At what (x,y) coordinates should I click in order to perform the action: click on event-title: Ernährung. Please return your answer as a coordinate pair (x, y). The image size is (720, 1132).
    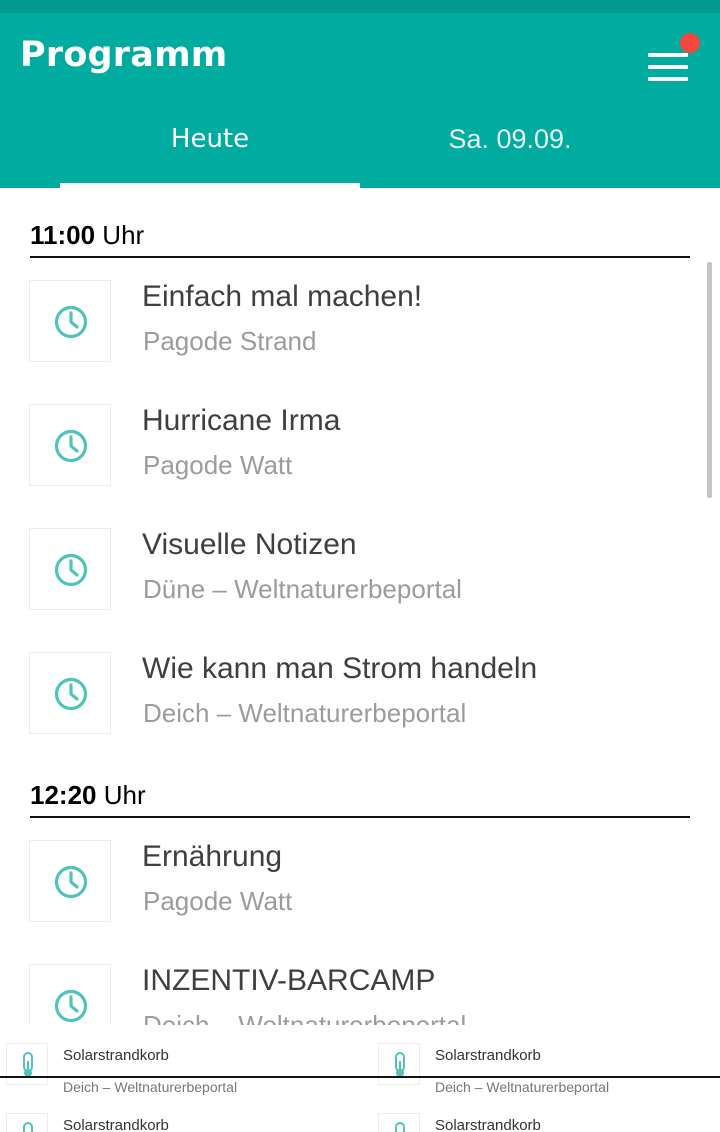
    Looking at the image, I should click on (212, 856).